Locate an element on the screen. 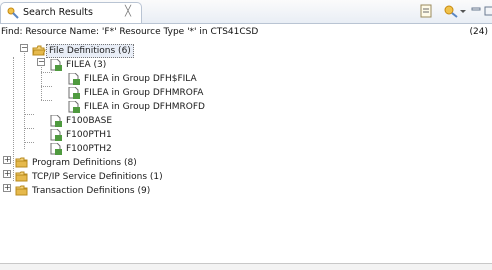 This screenshot has width=492, height=270. view-menu-icon is located at coordinates (426, 11).